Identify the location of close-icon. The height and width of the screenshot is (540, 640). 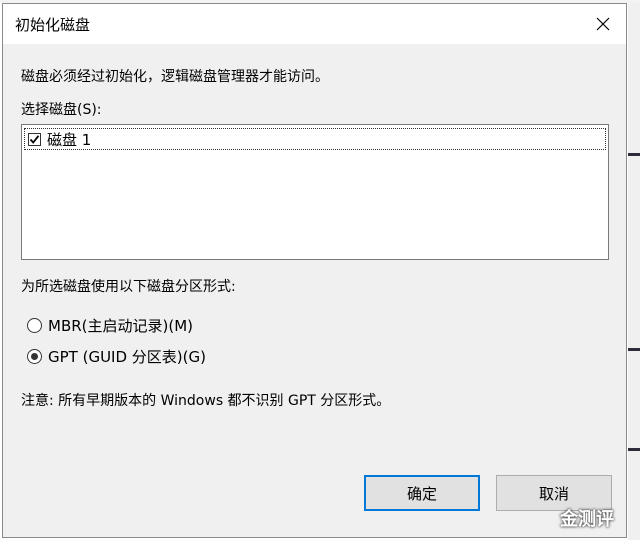
(603, 24).